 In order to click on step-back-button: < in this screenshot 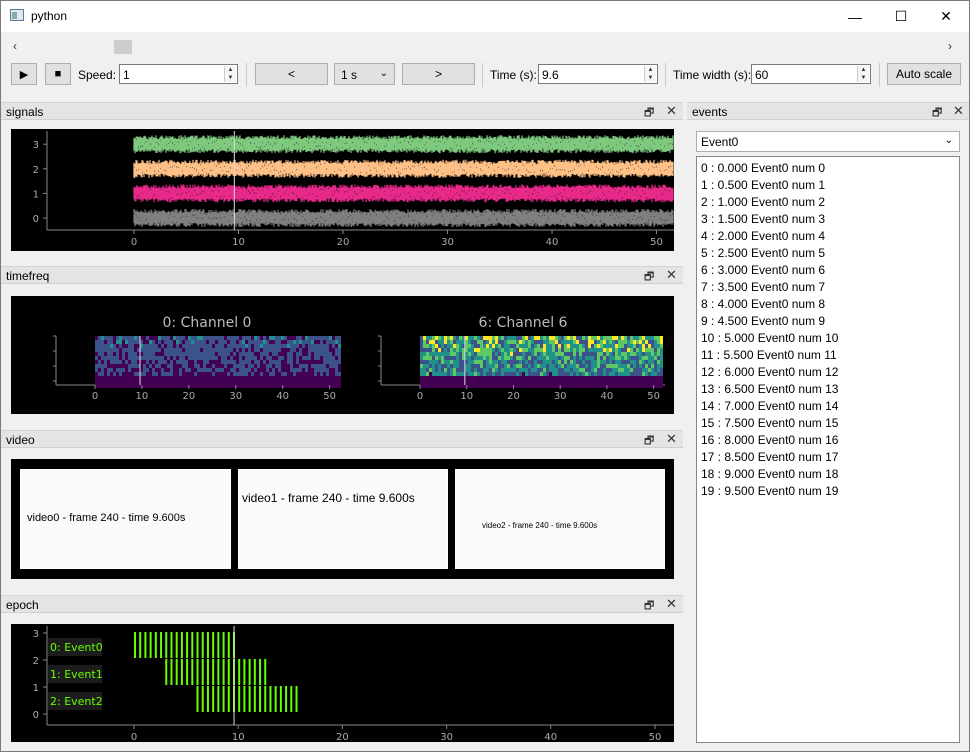, I will do `click(291, 74)`.